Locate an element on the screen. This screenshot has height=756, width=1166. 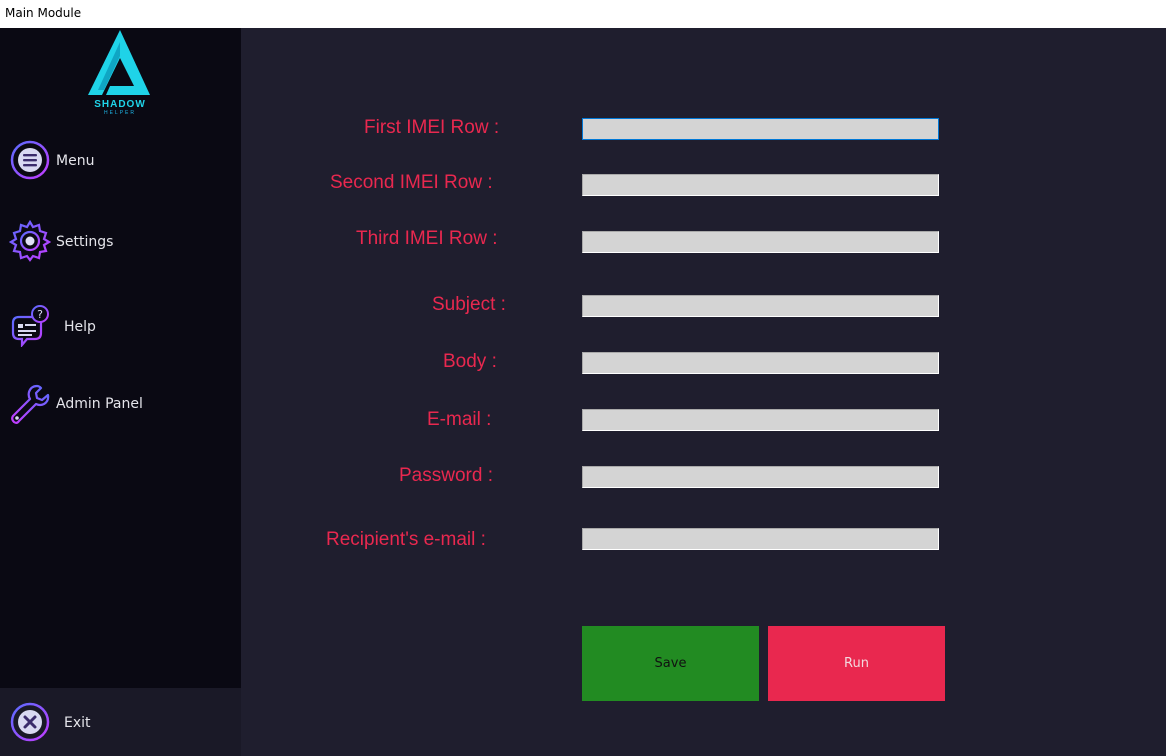
save-button: Save is located at coordinates (670, 663).